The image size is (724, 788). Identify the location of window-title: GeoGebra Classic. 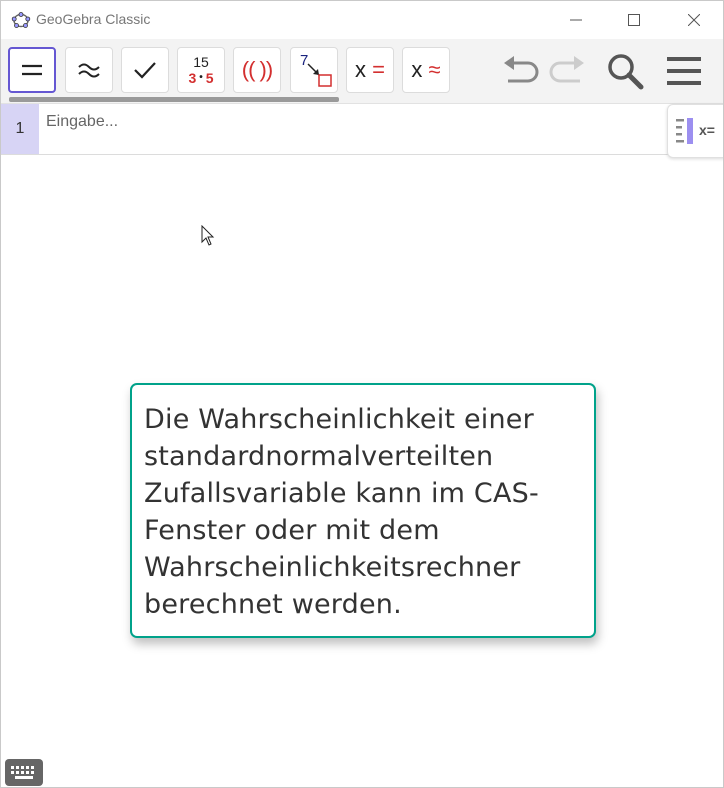
(93, 19).